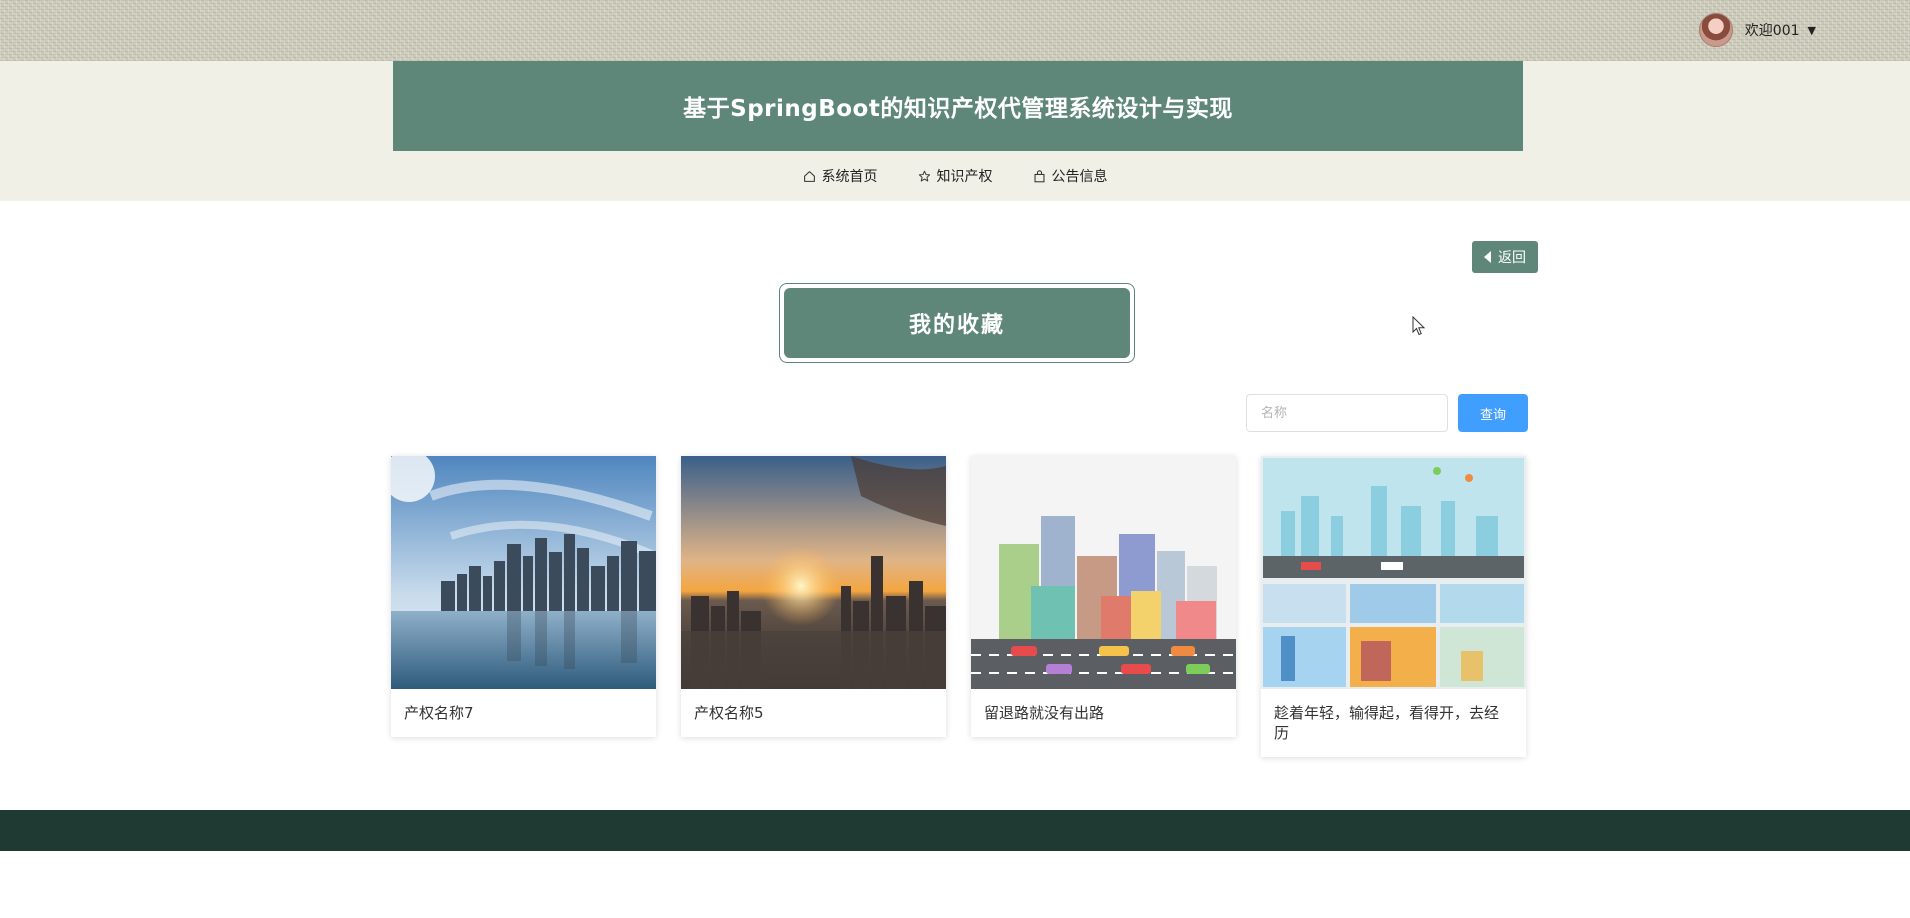 This screenshot has width=1910, height=918. I want to click on nav-item-home: 系统首页, so click(840, 176).